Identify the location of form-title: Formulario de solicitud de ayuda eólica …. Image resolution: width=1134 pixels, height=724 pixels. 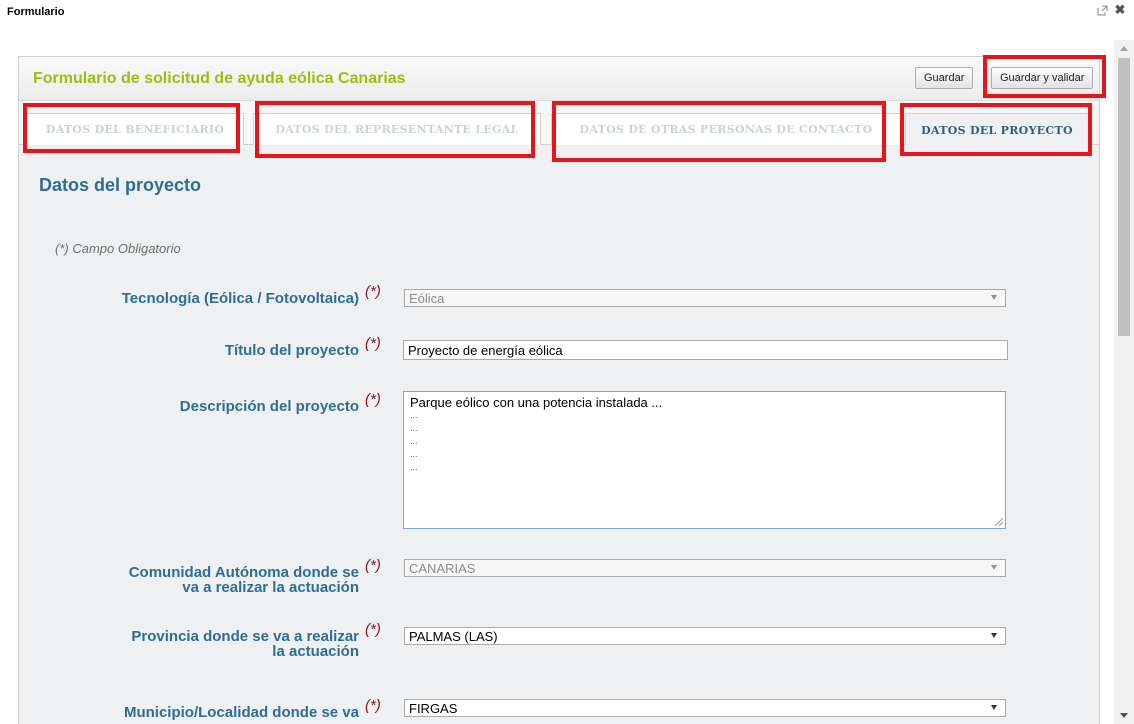
(219, 78).